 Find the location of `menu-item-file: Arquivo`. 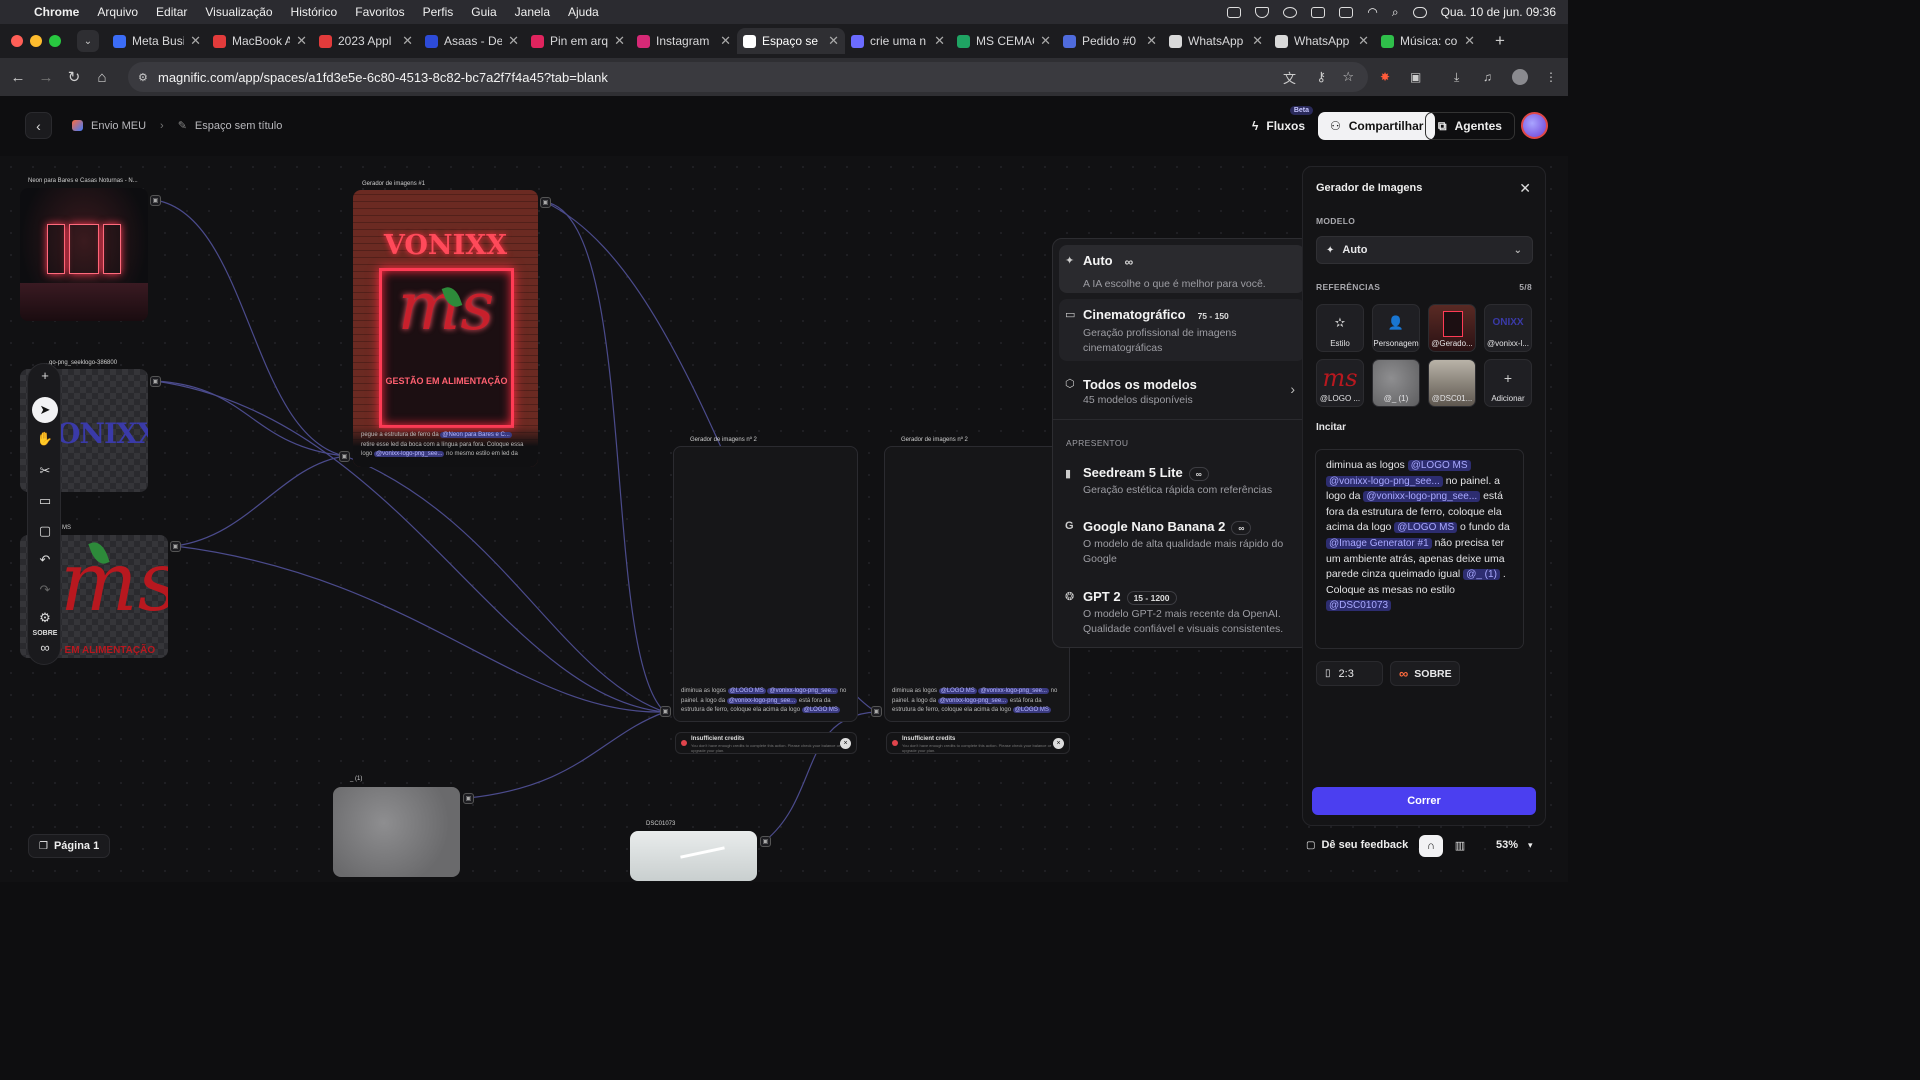

menu-item-file: Arquivo is located at coordinates (117, 12).